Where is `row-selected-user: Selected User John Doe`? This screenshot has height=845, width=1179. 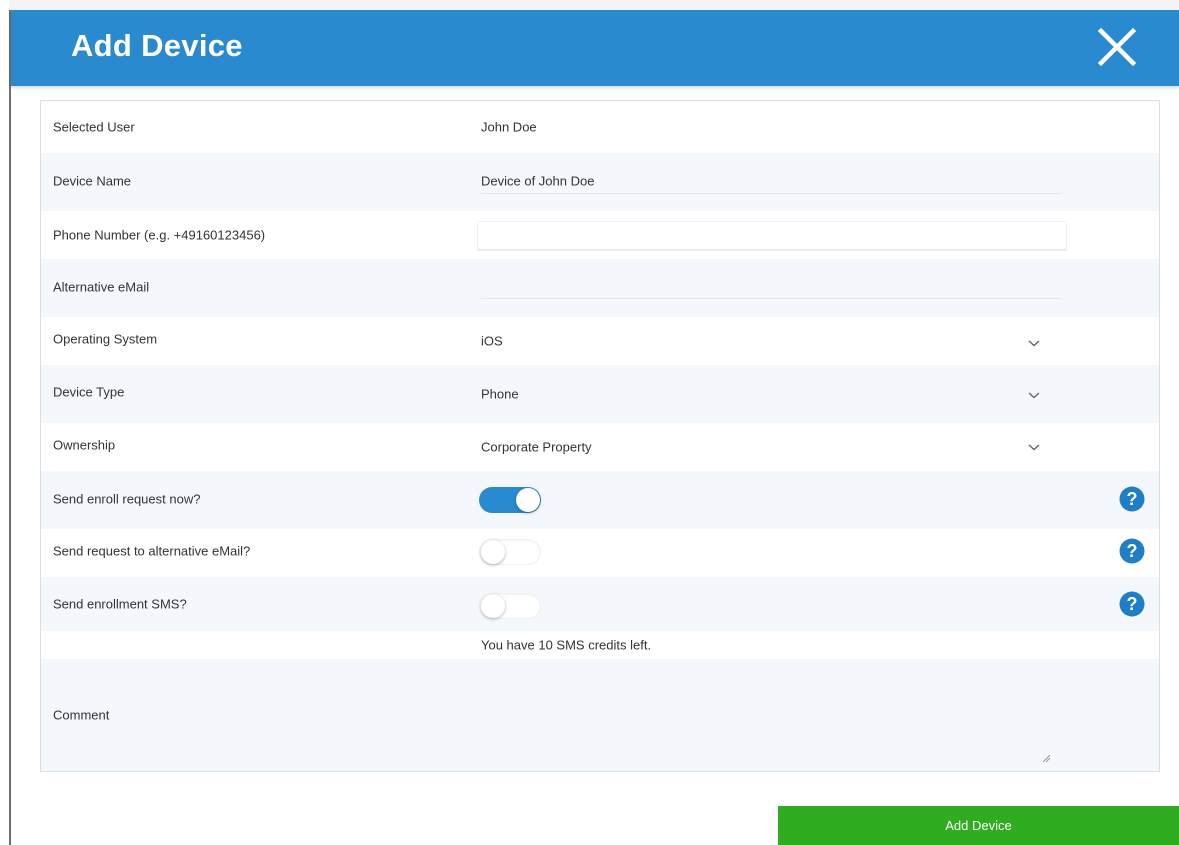 row-selected-user: Selected User John Doe is located at coordinates (600, 127).